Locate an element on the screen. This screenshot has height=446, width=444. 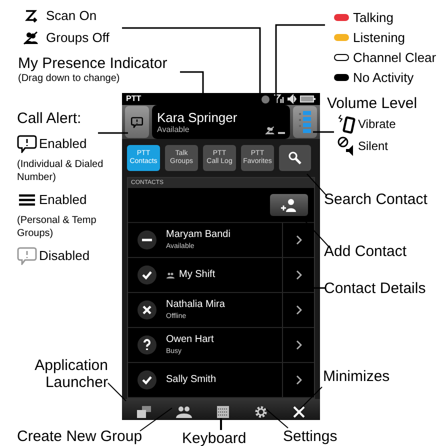
search-icon is located at coordinates (295, 158).